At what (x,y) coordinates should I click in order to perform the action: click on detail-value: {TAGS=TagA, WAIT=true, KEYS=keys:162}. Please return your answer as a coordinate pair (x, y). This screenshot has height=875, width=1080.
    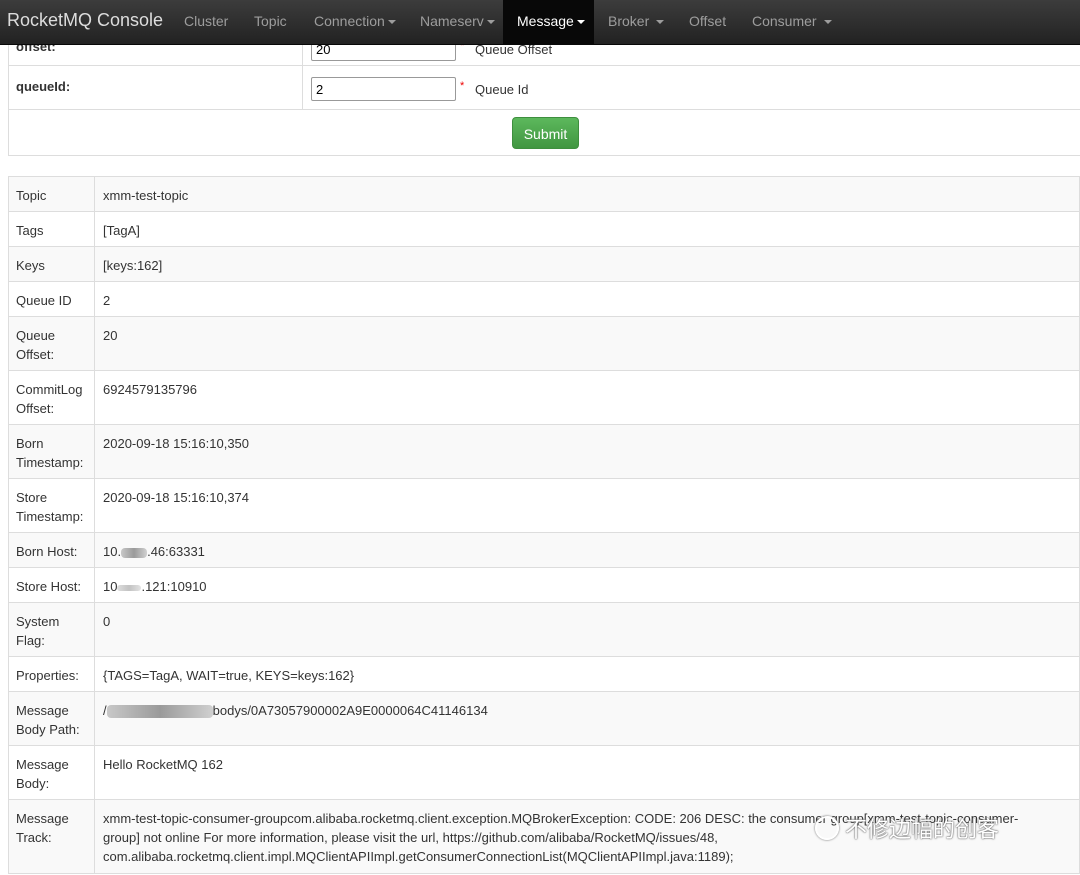
    Looking at the image, I should click on (587, 674).